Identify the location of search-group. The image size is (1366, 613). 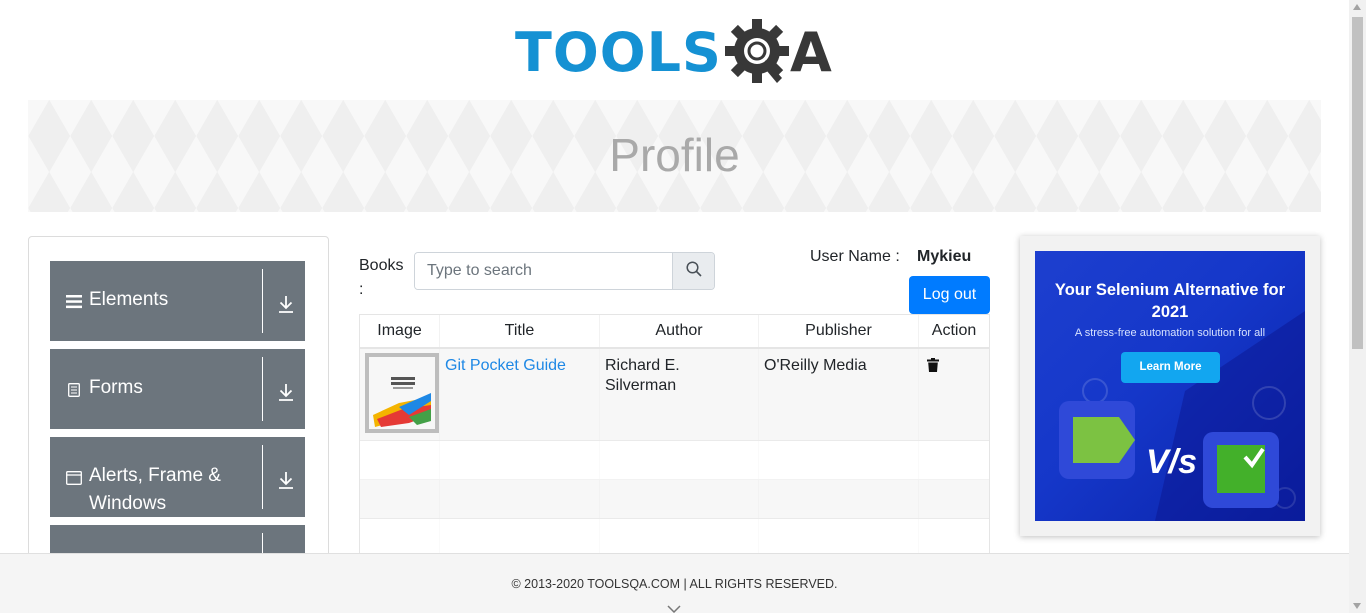
(564, 271).